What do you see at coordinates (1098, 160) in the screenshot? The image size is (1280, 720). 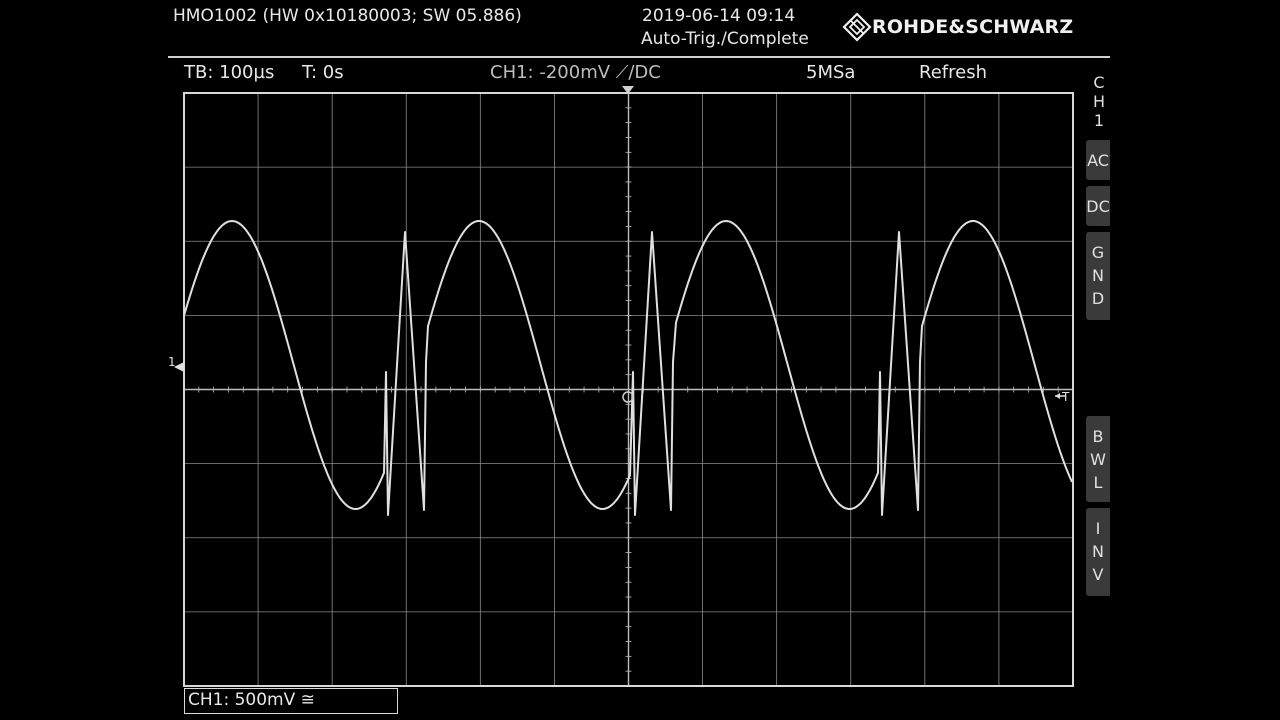 I see `ac-coupling-button: AC` at bounding box center [1098, 160].